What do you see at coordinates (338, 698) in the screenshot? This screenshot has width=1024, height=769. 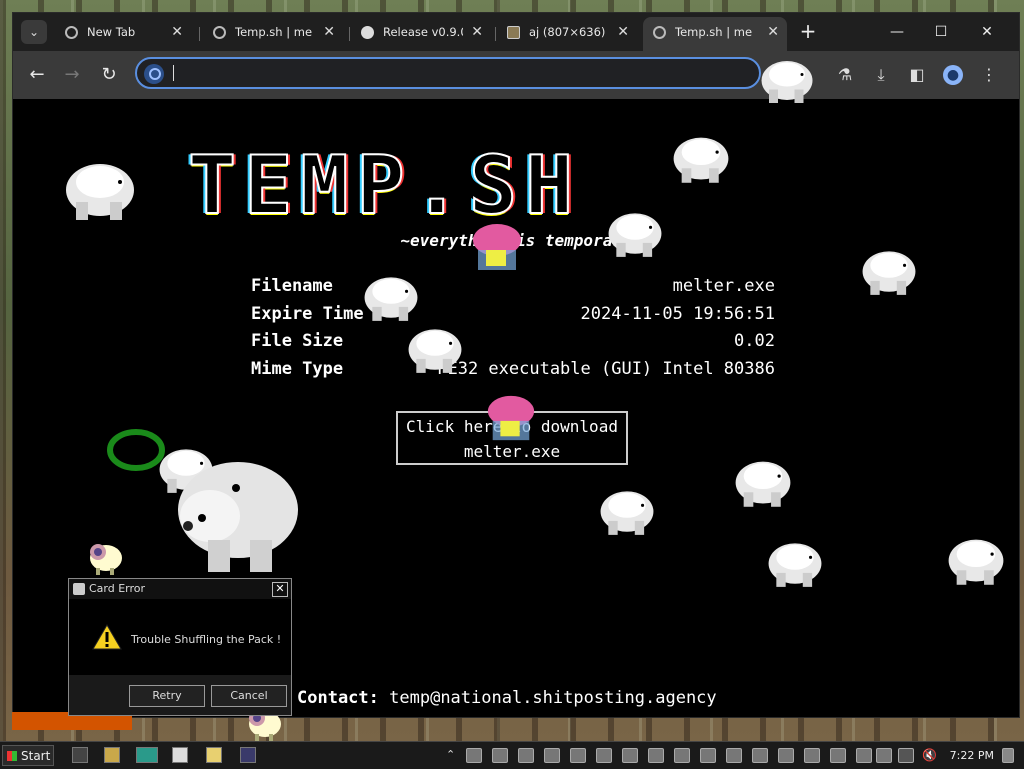 I see `contact-label: Contact:` at bounding box center [338, 698].